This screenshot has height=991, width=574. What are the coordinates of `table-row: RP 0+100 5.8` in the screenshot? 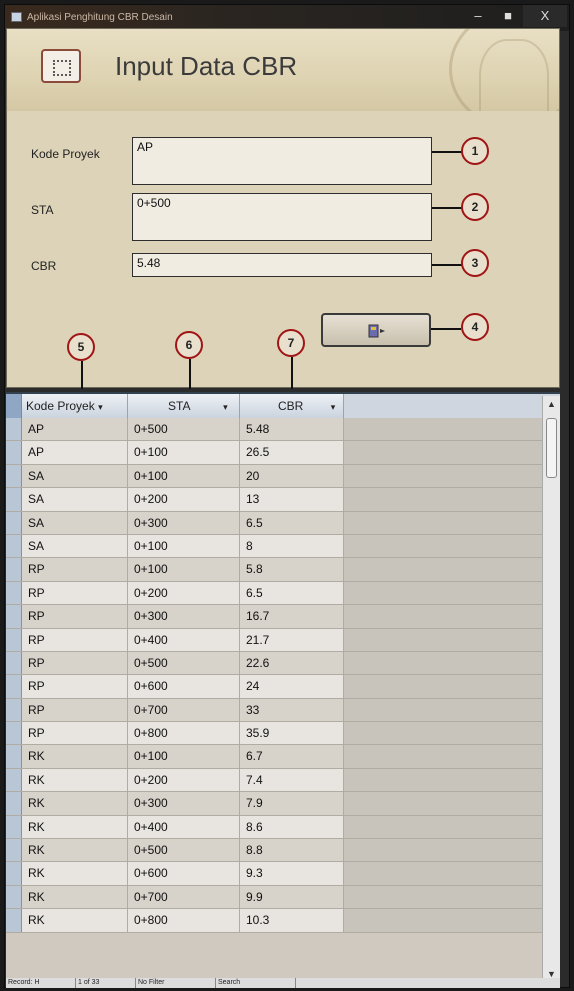 It's located at (274, 570).